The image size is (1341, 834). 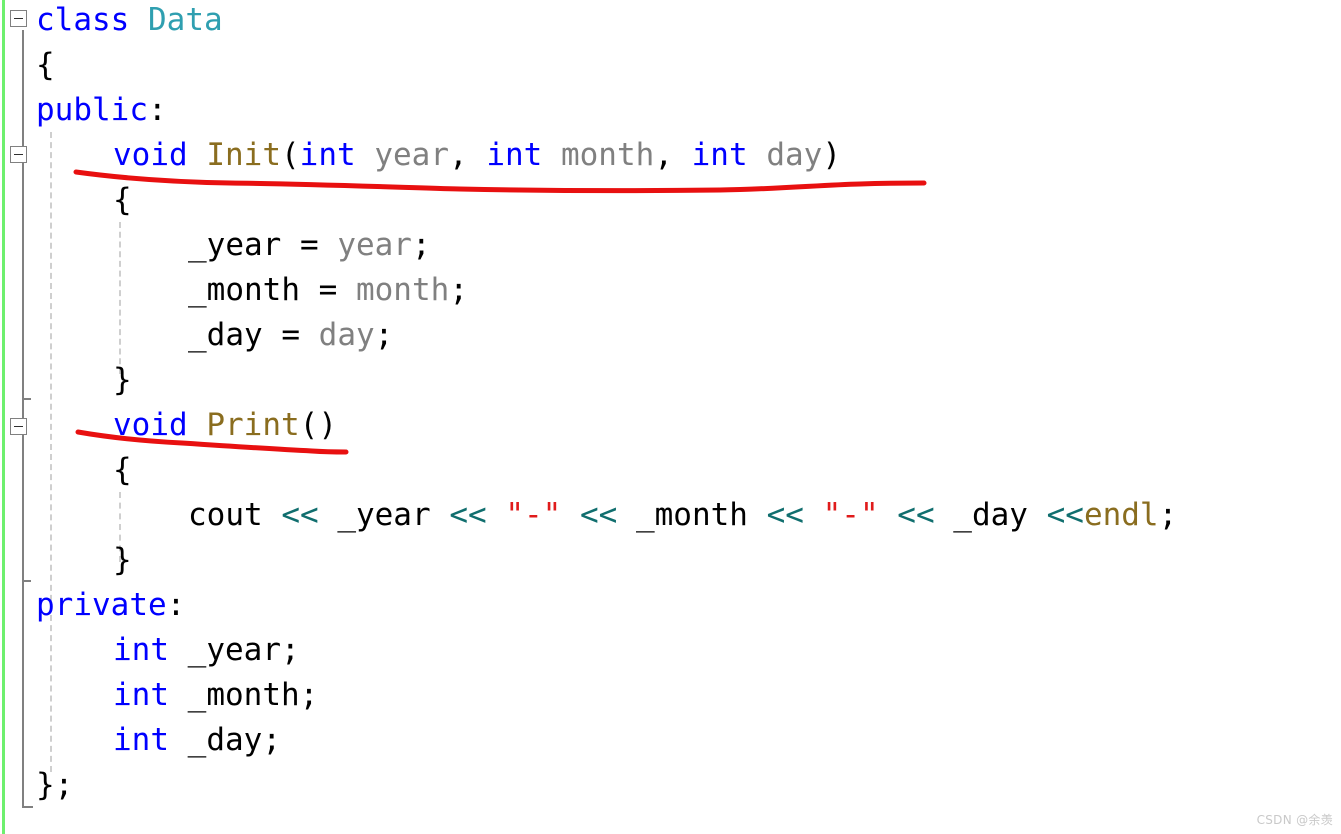 I want to click on code-token-plain: };, so click(x=55, y=785).